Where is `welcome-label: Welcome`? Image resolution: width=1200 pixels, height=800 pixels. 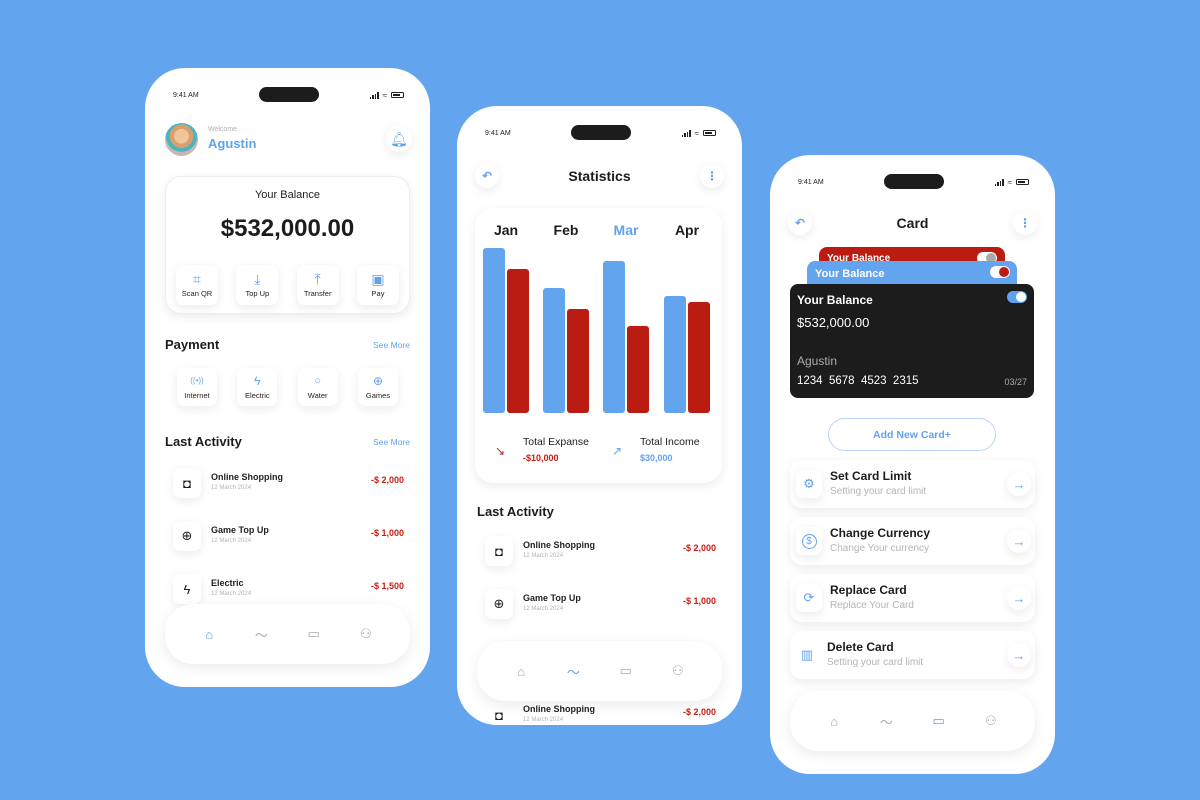
welcome-label: Welcome is located at coordinates (223, 129).